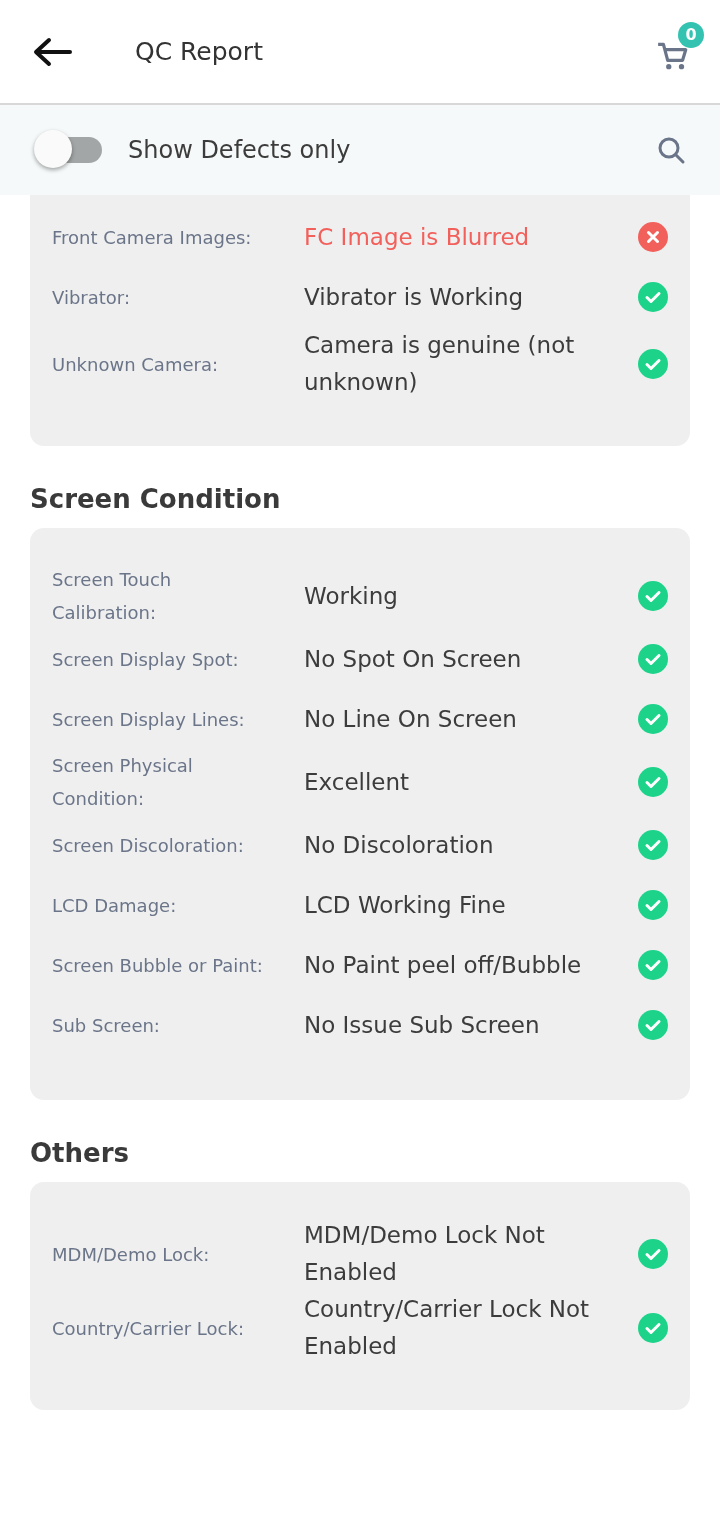 The width and height of the screenshot is (720, 1513). What do you see at coordinates (351, 596) in the screenshot?
I see `field-value: Working` at bounding box center [351, 596].